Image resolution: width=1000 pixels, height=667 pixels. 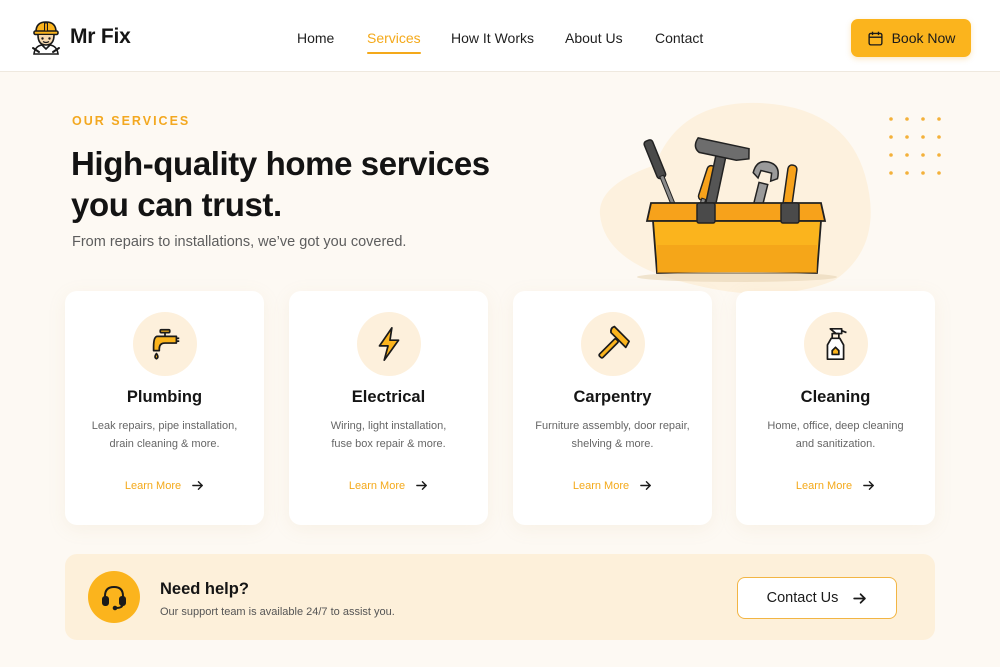 What do you see at coordinates (802, 598) in the screenshot?
I see `contact-us-label: Contact Us` at bounding box center [802, 598].